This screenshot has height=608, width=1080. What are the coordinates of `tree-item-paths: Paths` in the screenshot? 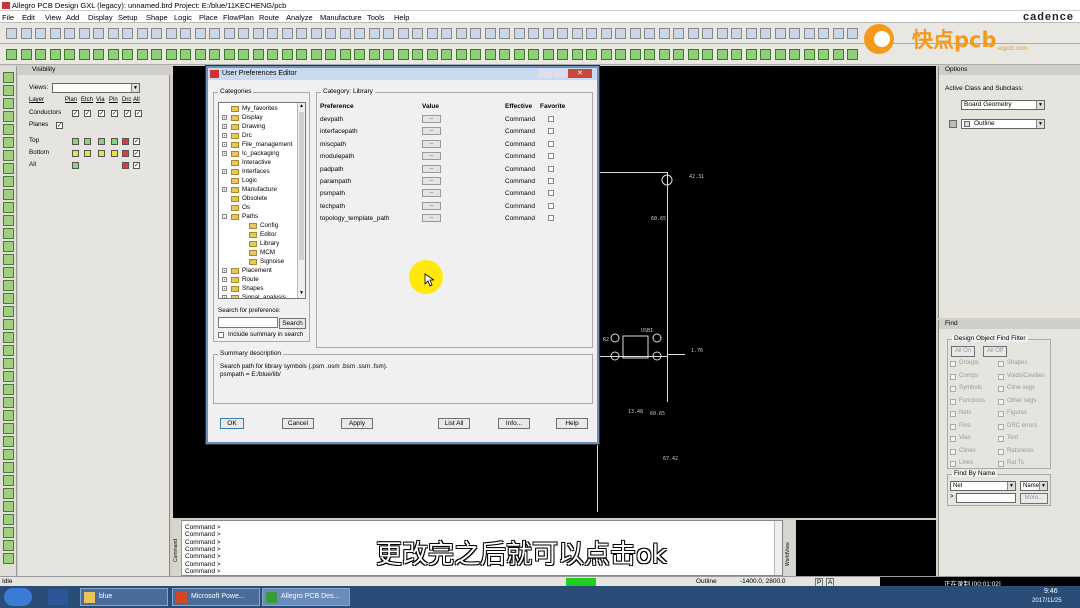 It's located at (250, 216).